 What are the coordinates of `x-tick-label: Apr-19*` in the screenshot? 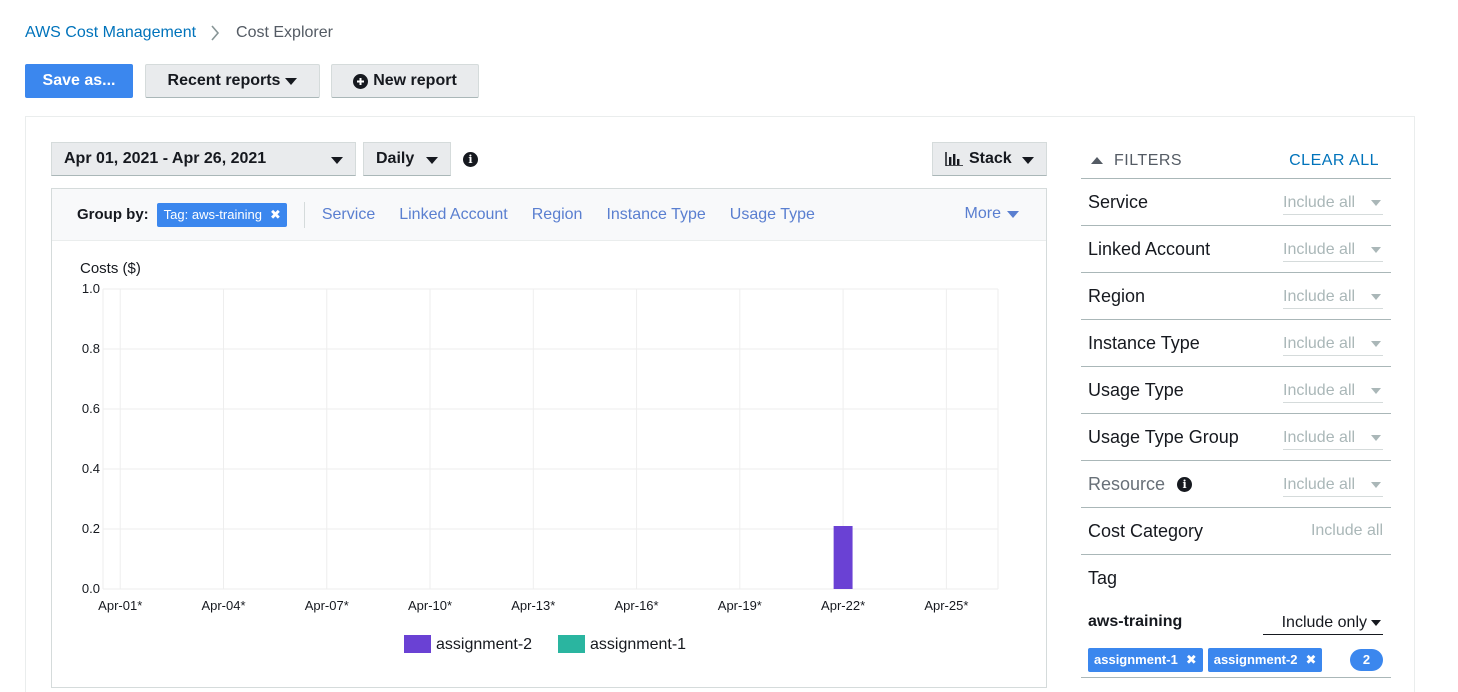 It's located at (740, 605).